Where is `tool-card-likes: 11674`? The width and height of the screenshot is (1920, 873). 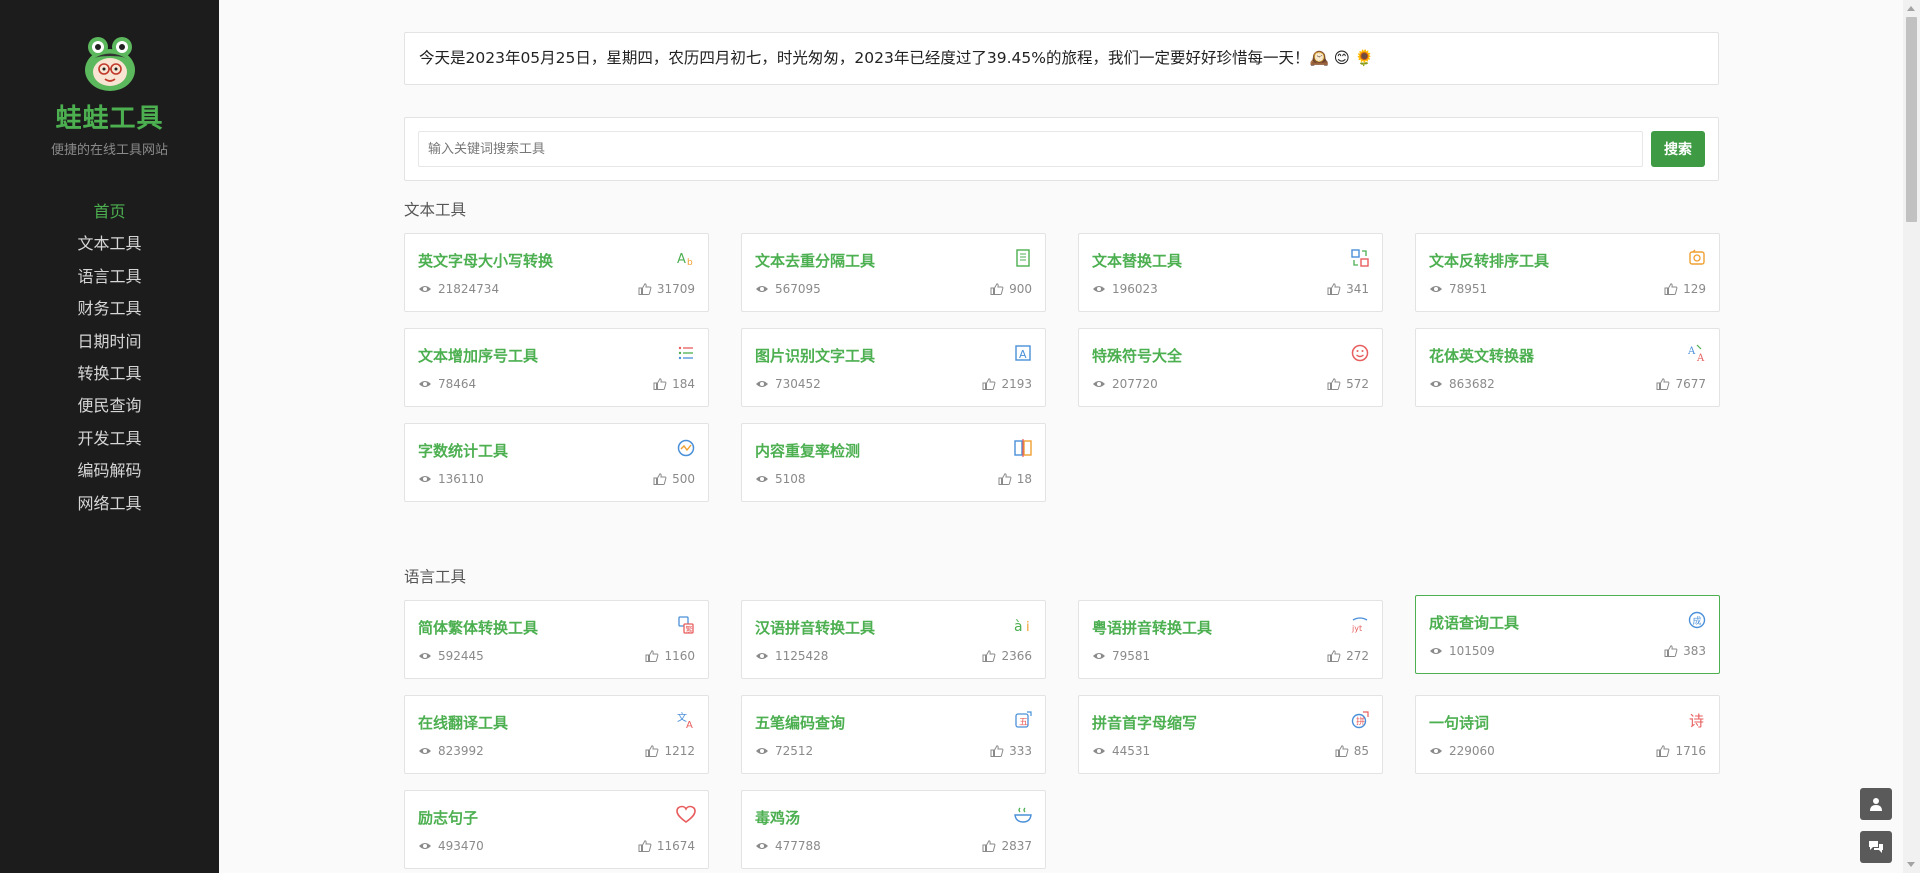
tool-card-likes: 11674 is located at coordinates (666, 846).